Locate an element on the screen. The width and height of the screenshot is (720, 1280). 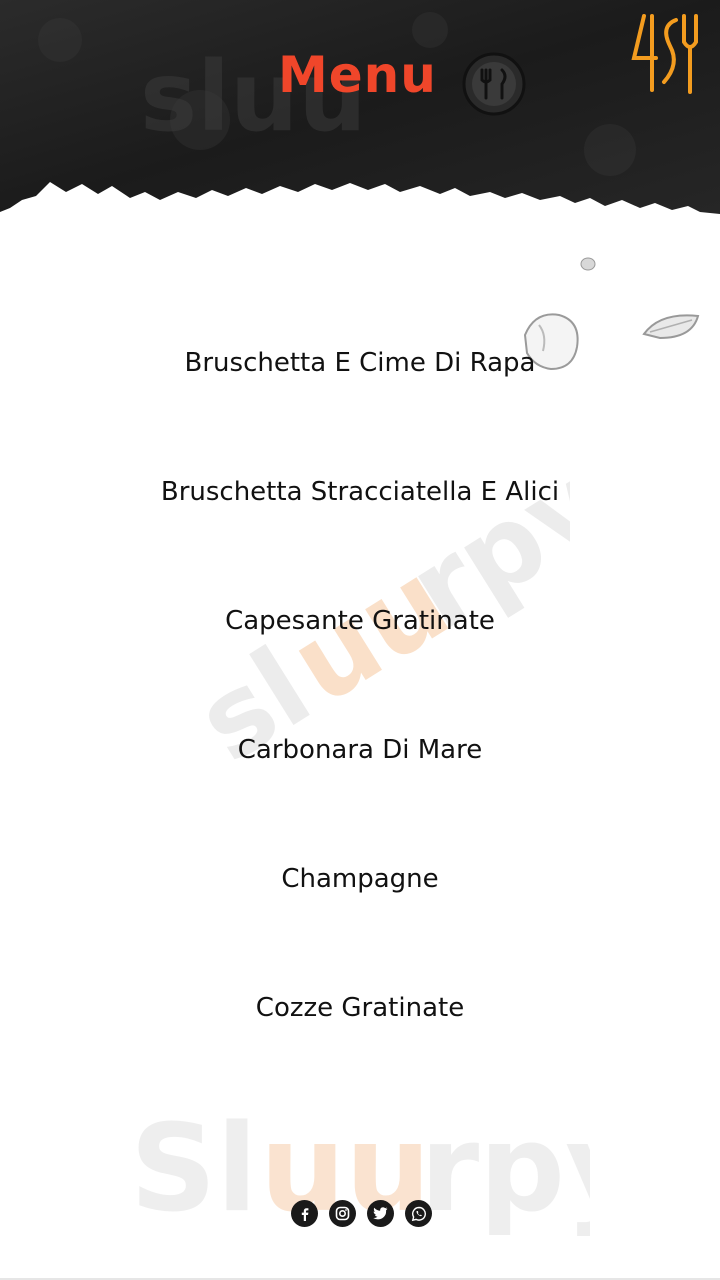
menu-item: Carbonara Di Mare is located at coordinates (360, 749).